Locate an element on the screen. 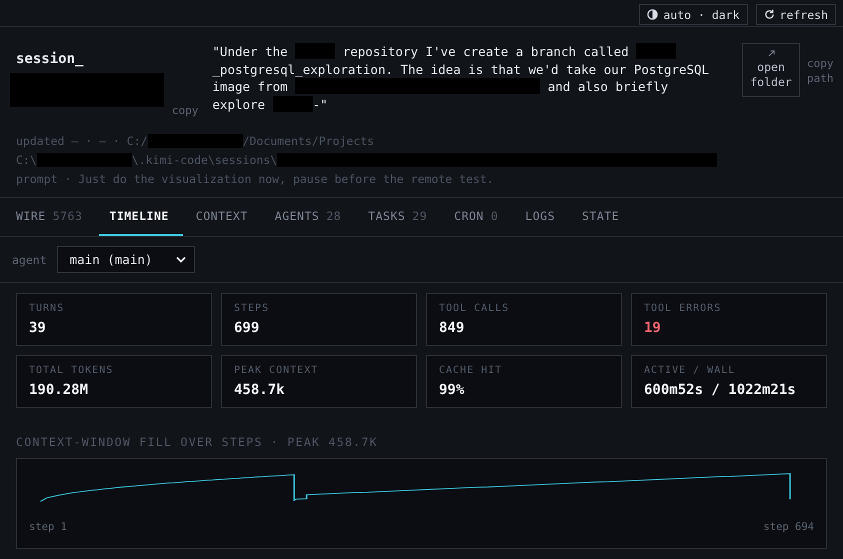  stat-label: TOOL ERRORS is located at coordinates (683, 308).